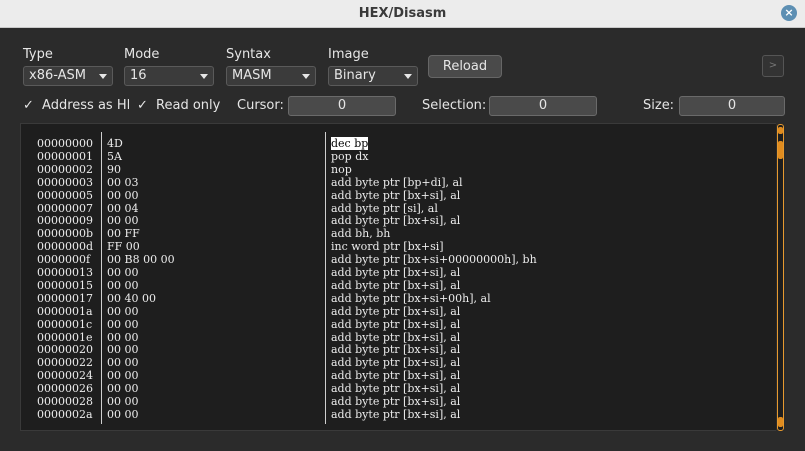 This screenshot has width=805, height=451. I want to click on listing-row: 00000026 00 00 add byte ptr [bx+si], al, so click(396, 388).